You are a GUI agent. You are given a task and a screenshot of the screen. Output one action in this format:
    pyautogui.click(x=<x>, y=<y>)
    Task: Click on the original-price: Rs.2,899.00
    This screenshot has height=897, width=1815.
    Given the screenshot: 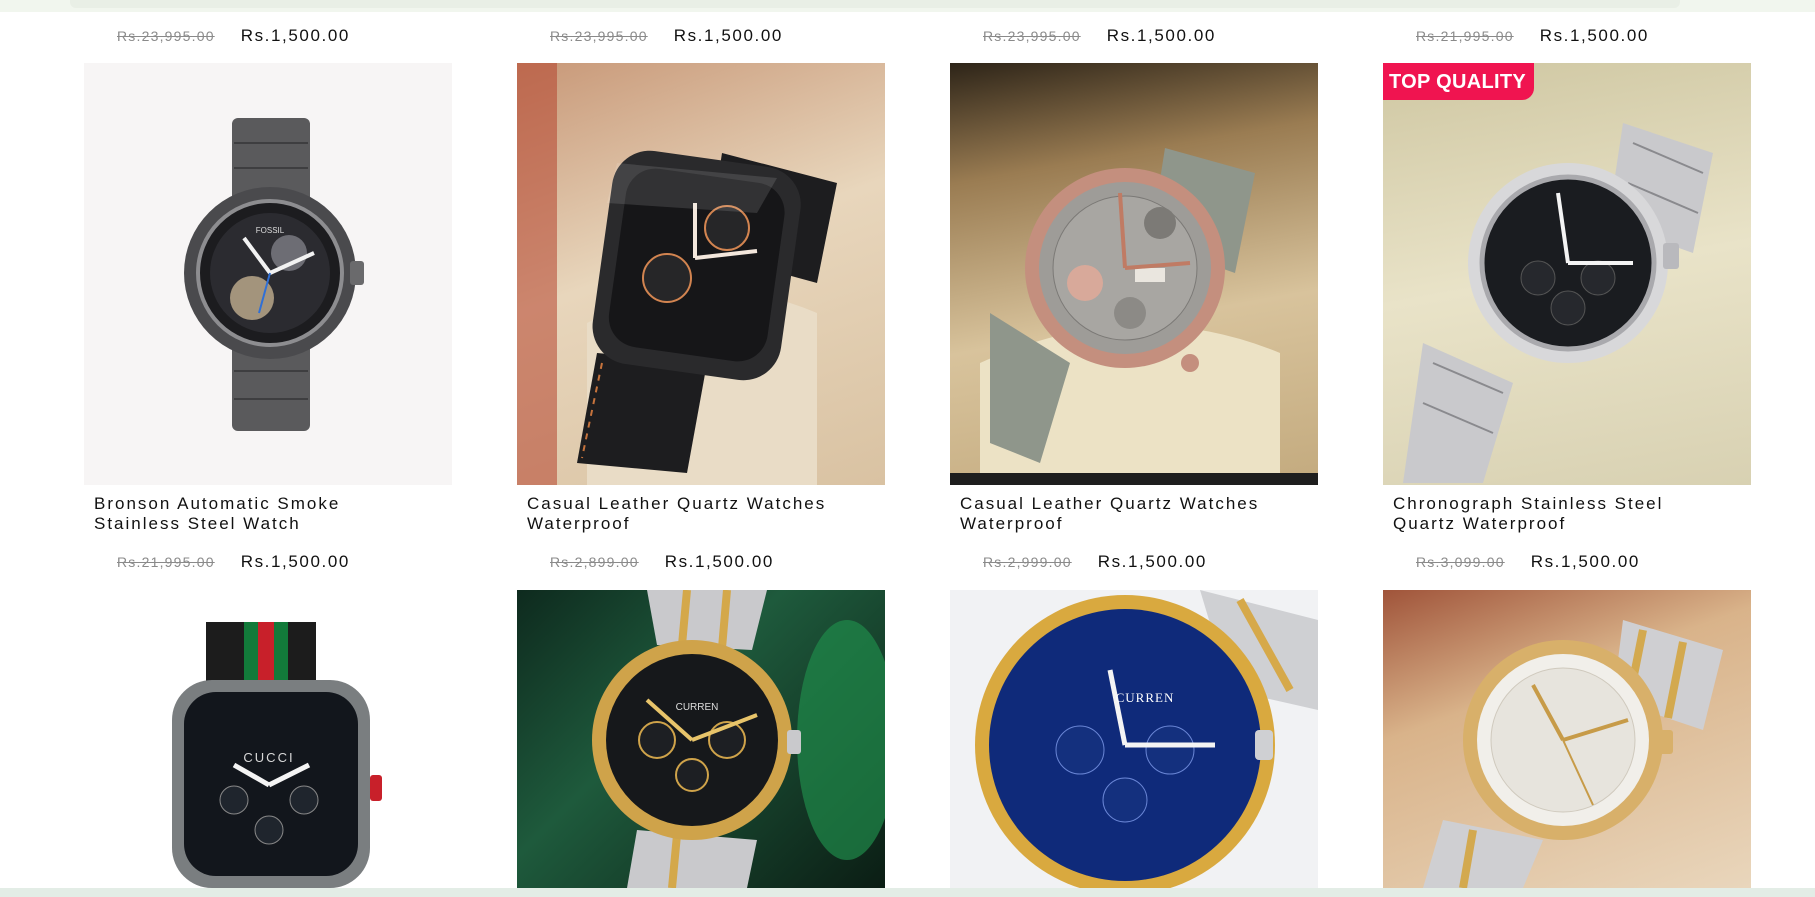 What is the action you would take?
    pyautogui.click(x=594, y=562)
    